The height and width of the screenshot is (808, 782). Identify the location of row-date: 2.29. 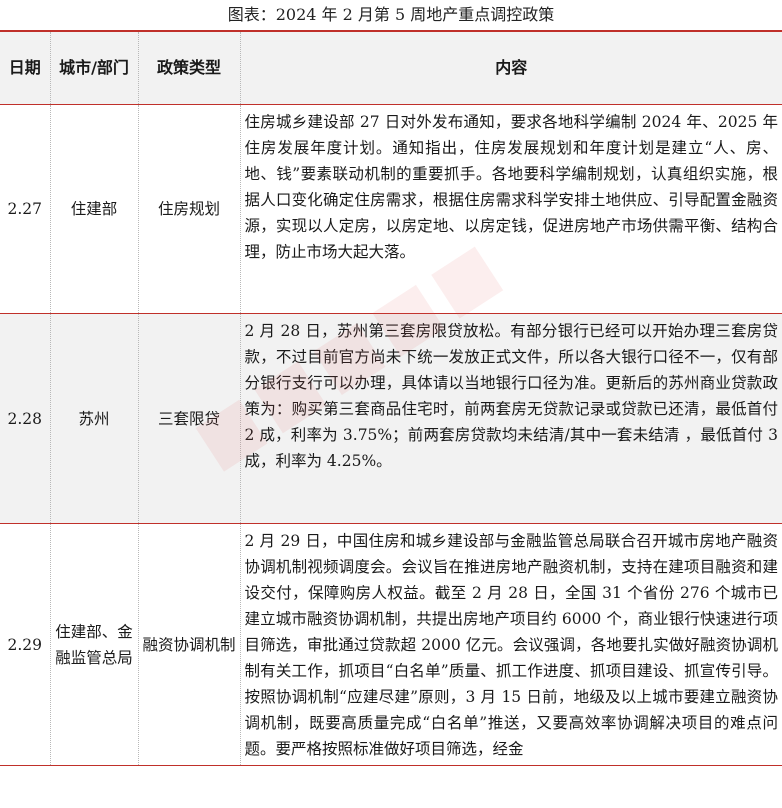
(25, 644).